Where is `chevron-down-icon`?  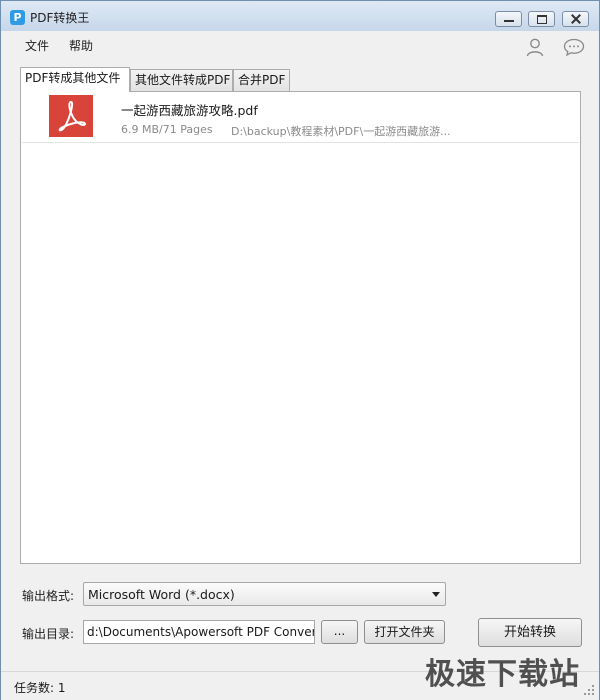 chevron-down-icon is located at coordinates (436, 594).